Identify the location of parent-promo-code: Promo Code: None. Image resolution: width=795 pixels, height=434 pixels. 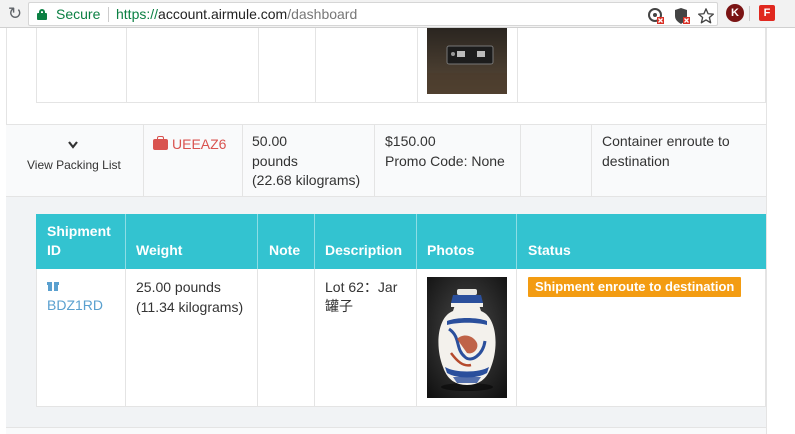
(445, 160).